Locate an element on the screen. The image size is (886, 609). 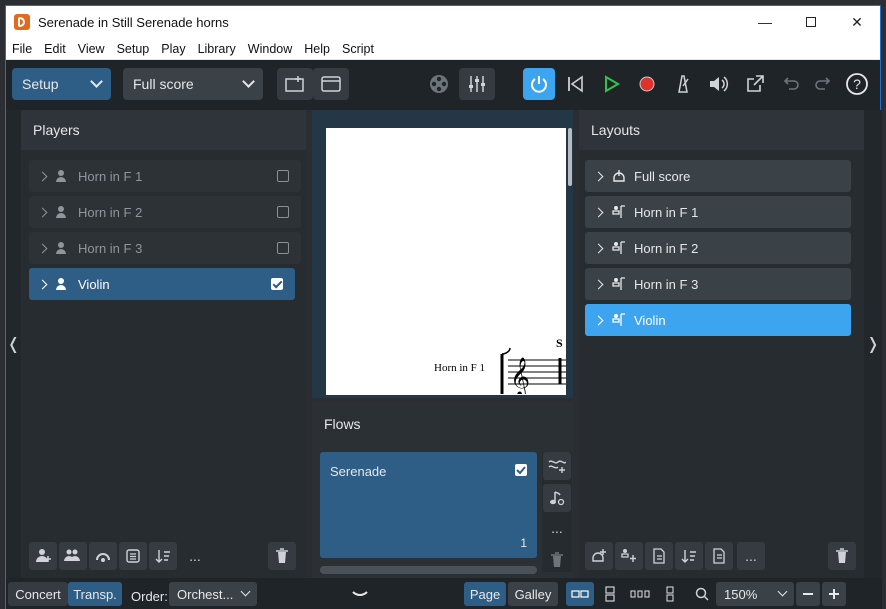
volume-button is located at coordinates (719, 84).